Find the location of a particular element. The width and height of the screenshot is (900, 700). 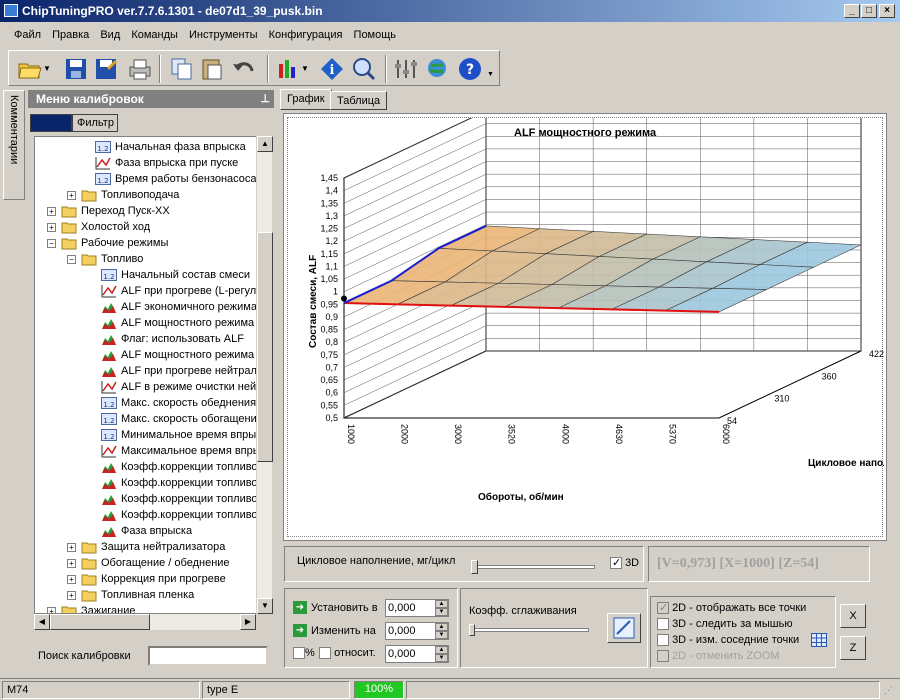

scroll-down-icon: ▼ is located at coordinates (265, 606).